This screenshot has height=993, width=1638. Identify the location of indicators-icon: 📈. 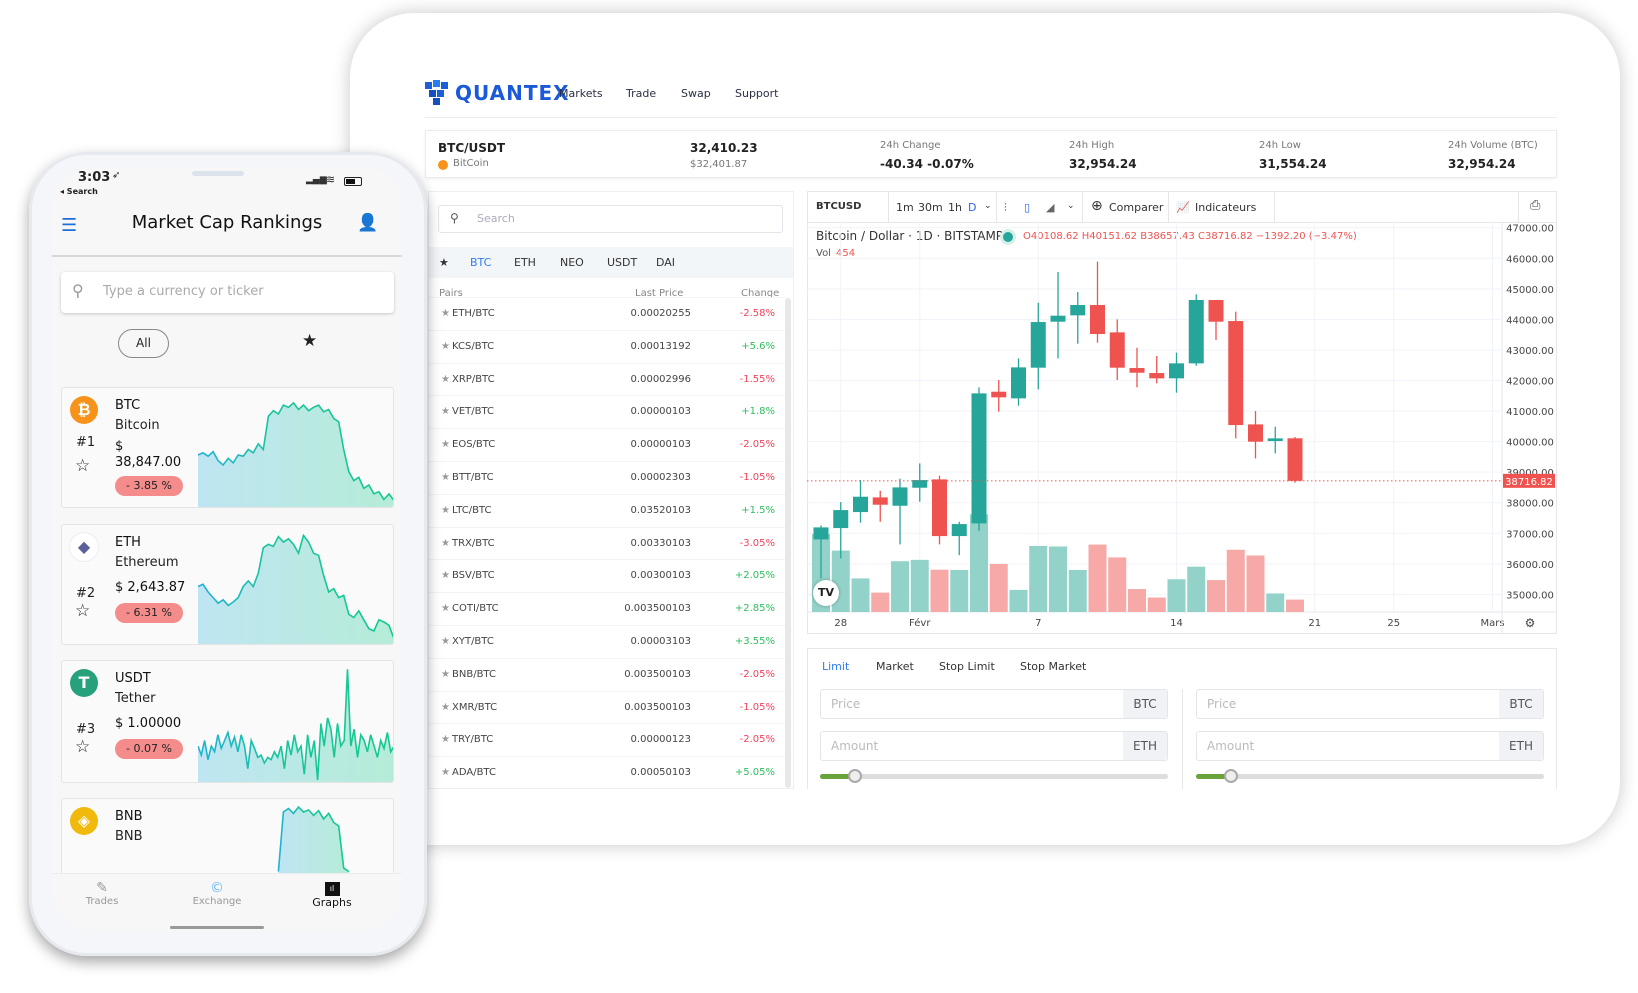
(1183, 207).